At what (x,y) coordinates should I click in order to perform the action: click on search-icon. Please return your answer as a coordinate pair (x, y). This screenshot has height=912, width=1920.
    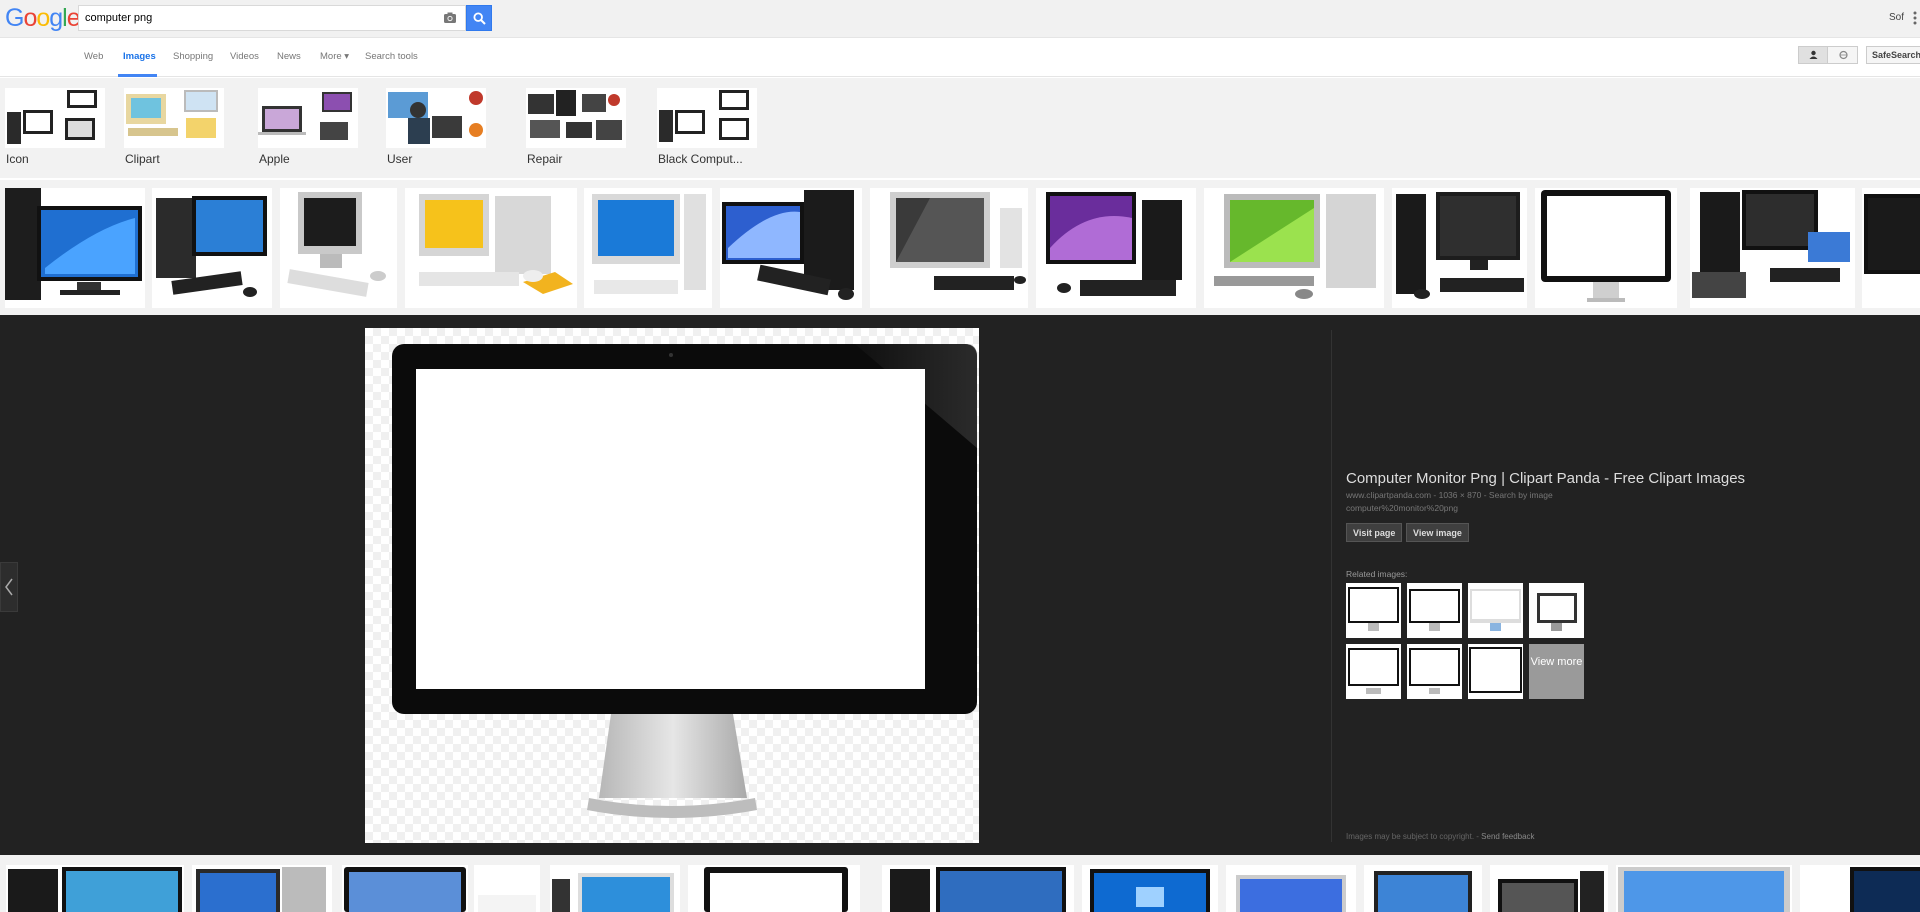
    Looking at the image, I should click on (479, 18).